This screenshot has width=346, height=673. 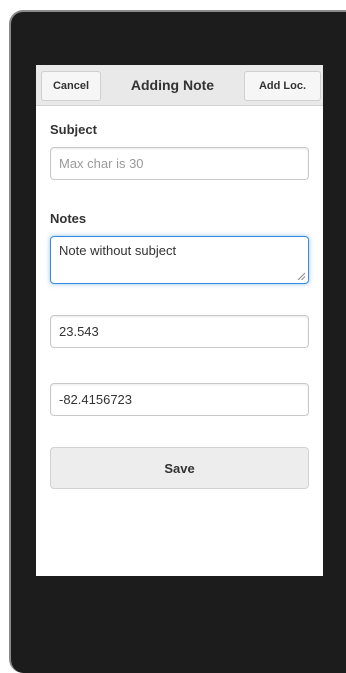 I want to click on notes-label: Notes, so click(x=68, y=218).